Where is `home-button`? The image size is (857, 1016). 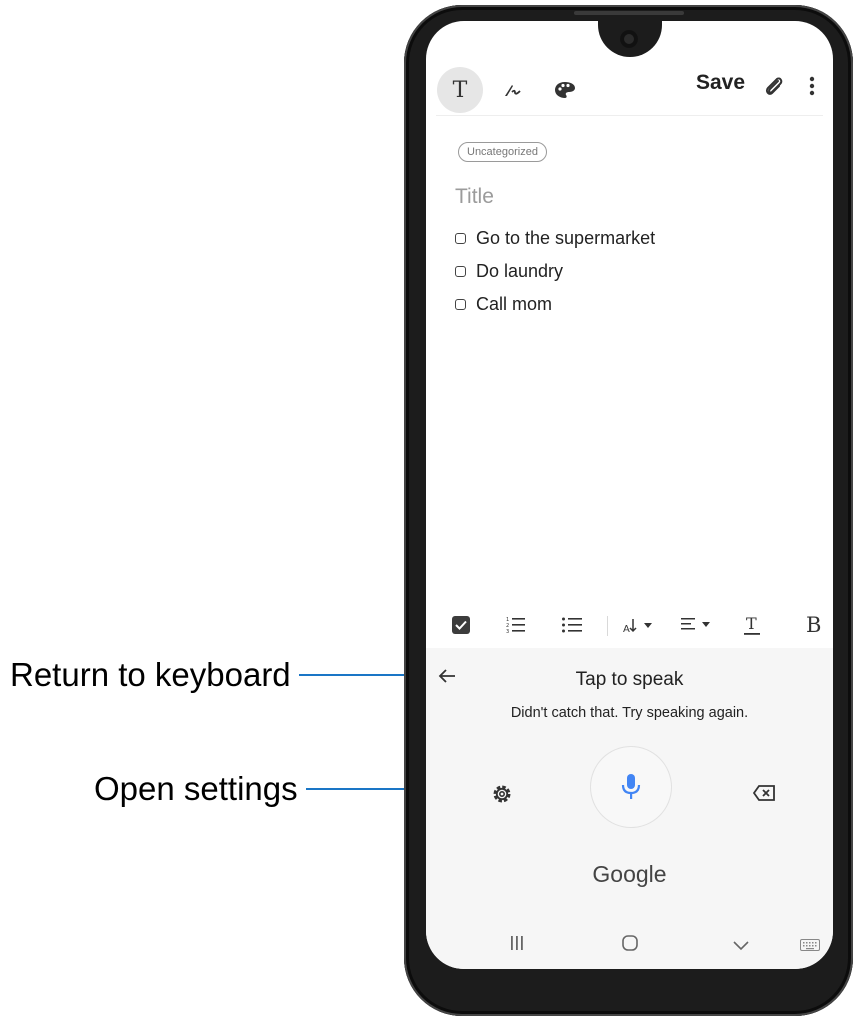
home-button is located at coordinates (630, 945).